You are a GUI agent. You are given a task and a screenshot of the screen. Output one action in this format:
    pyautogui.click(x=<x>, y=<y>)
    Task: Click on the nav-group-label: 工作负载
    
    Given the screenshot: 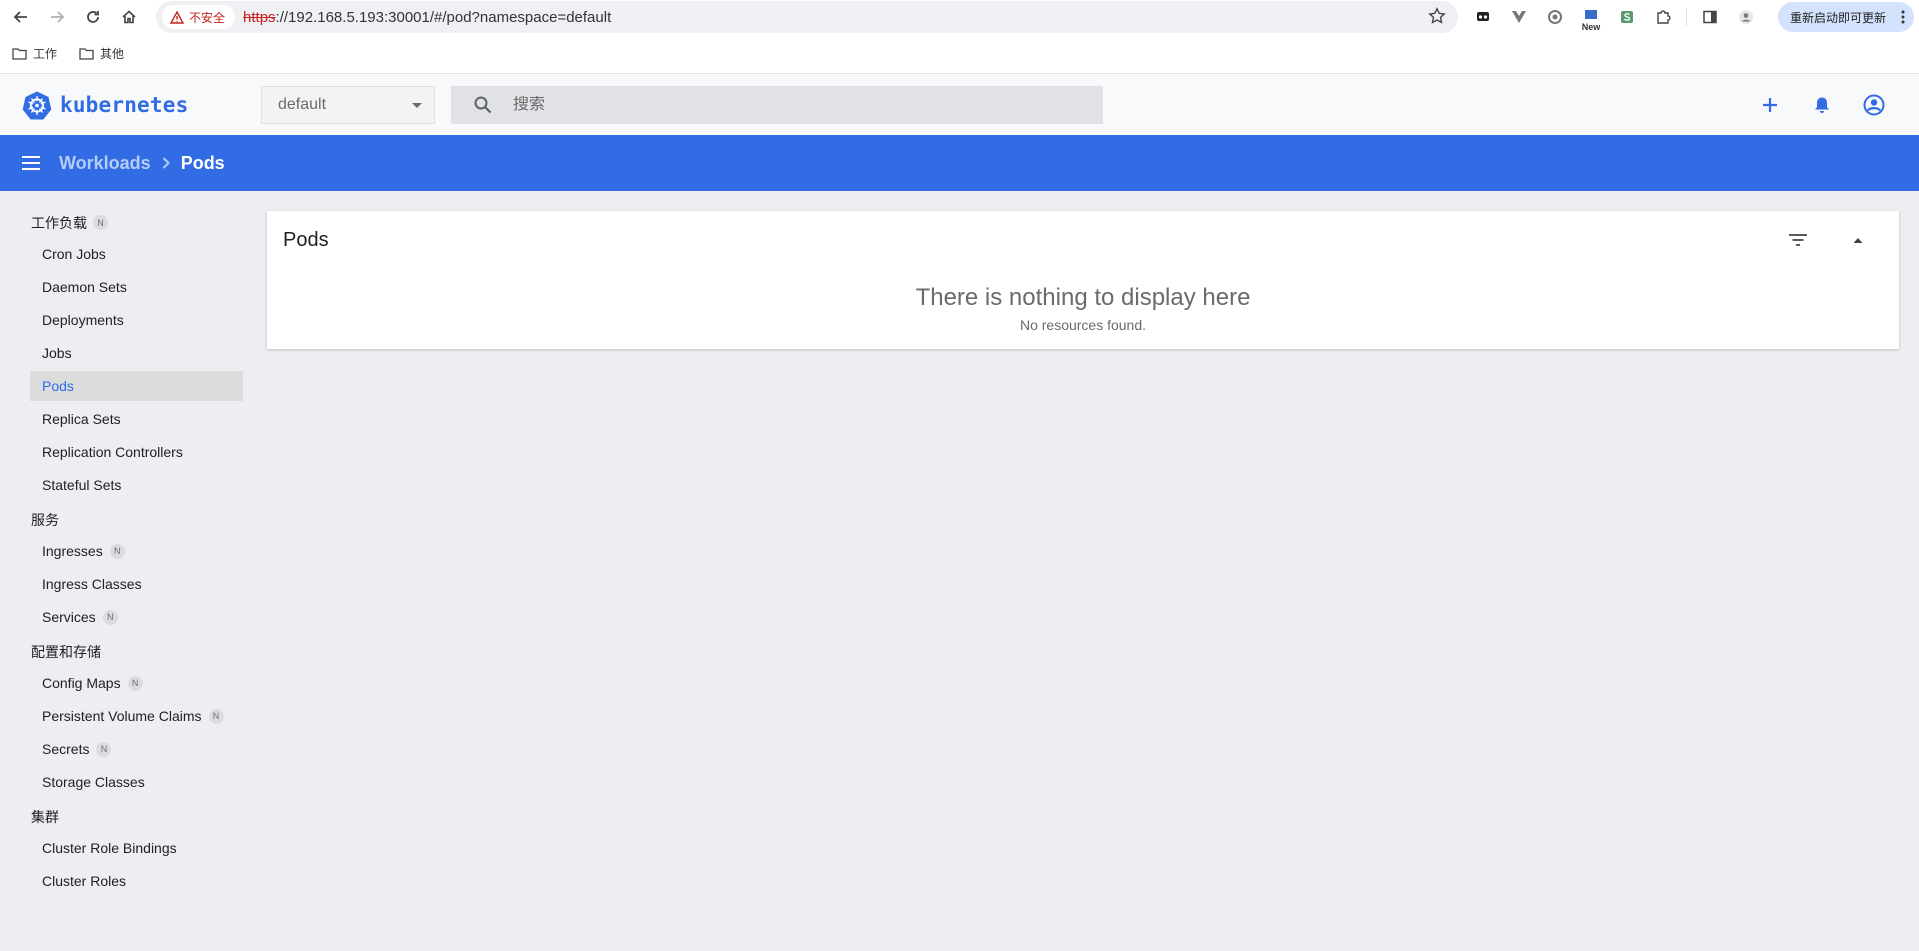 What is the action you would take?
    pyautogui.click(x=59, y=222)
    